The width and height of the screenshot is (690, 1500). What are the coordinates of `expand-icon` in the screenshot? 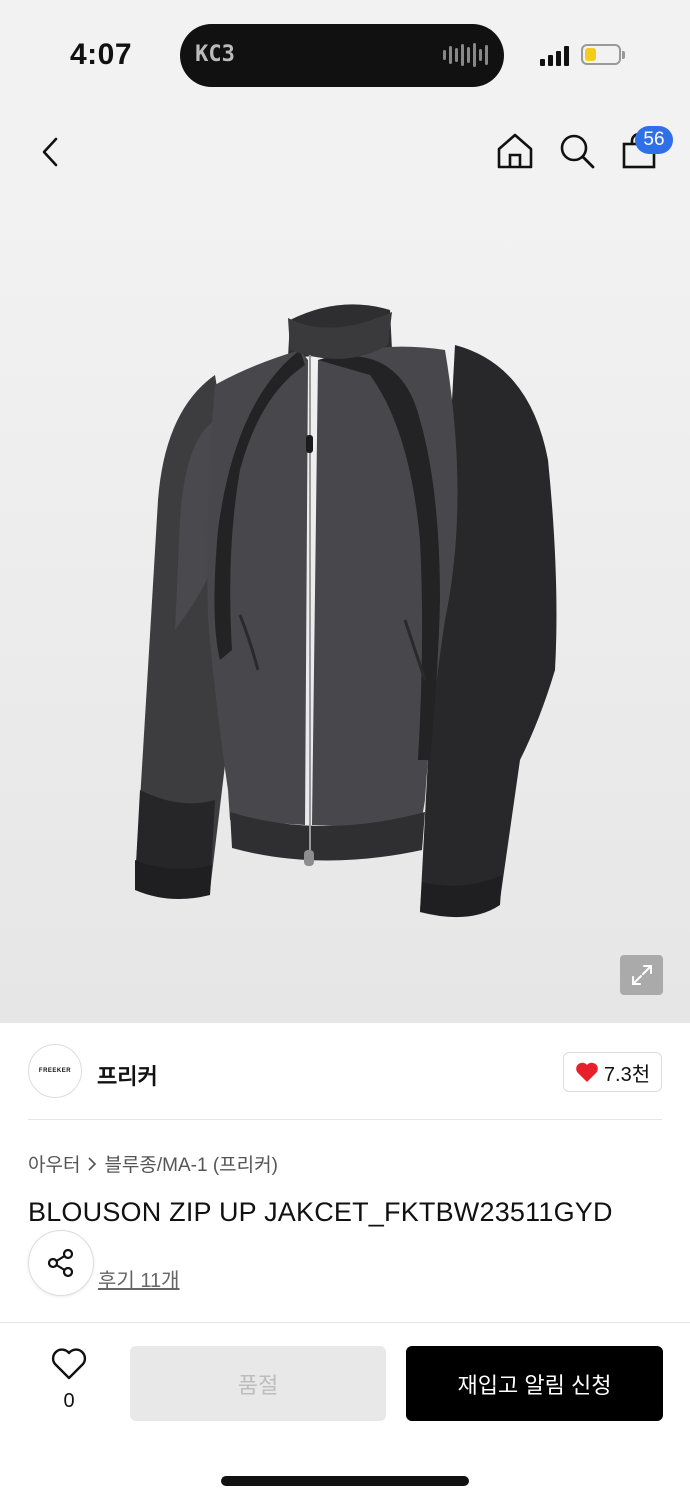 It's located at (641, 975).